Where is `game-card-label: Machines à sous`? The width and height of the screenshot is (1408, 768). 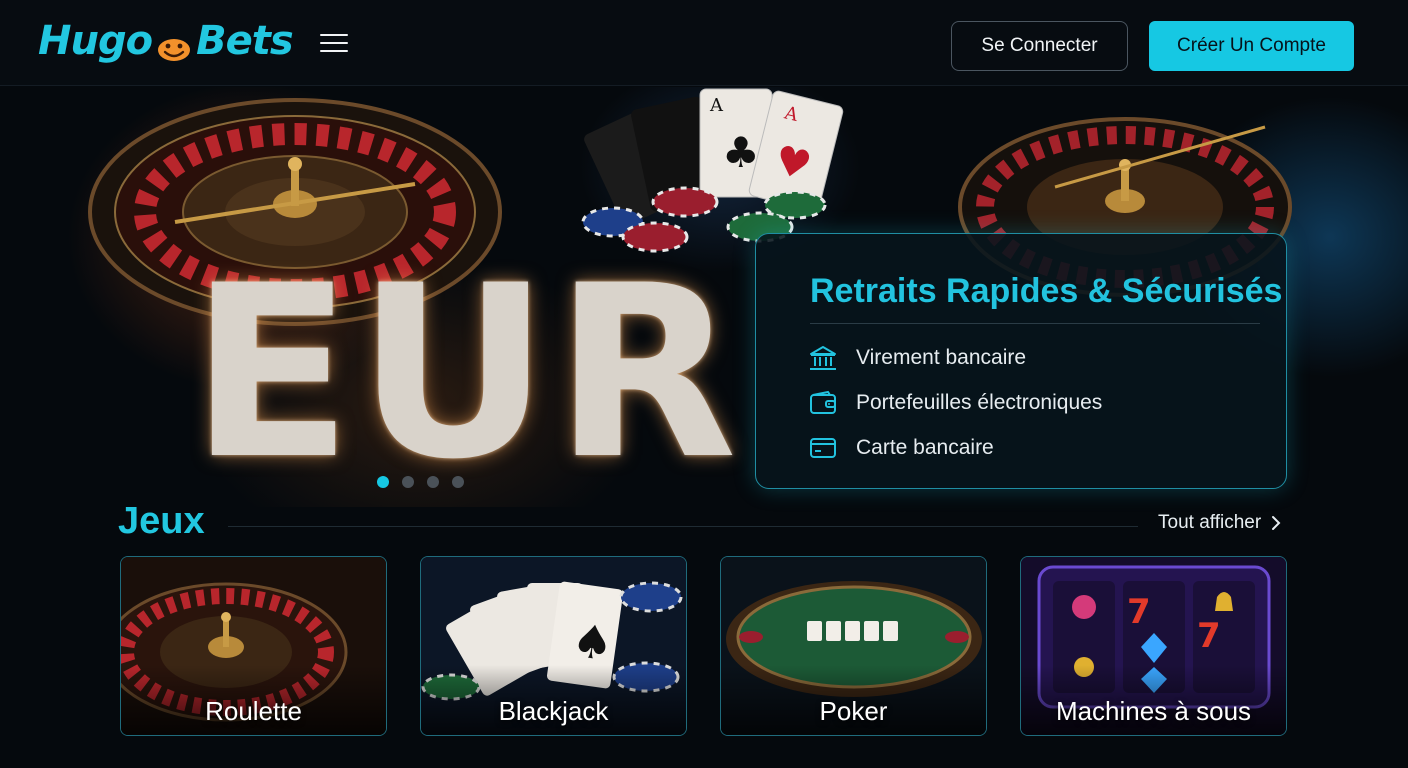
game-card-label: Machines à sous is located at coordinates (1153, 711).